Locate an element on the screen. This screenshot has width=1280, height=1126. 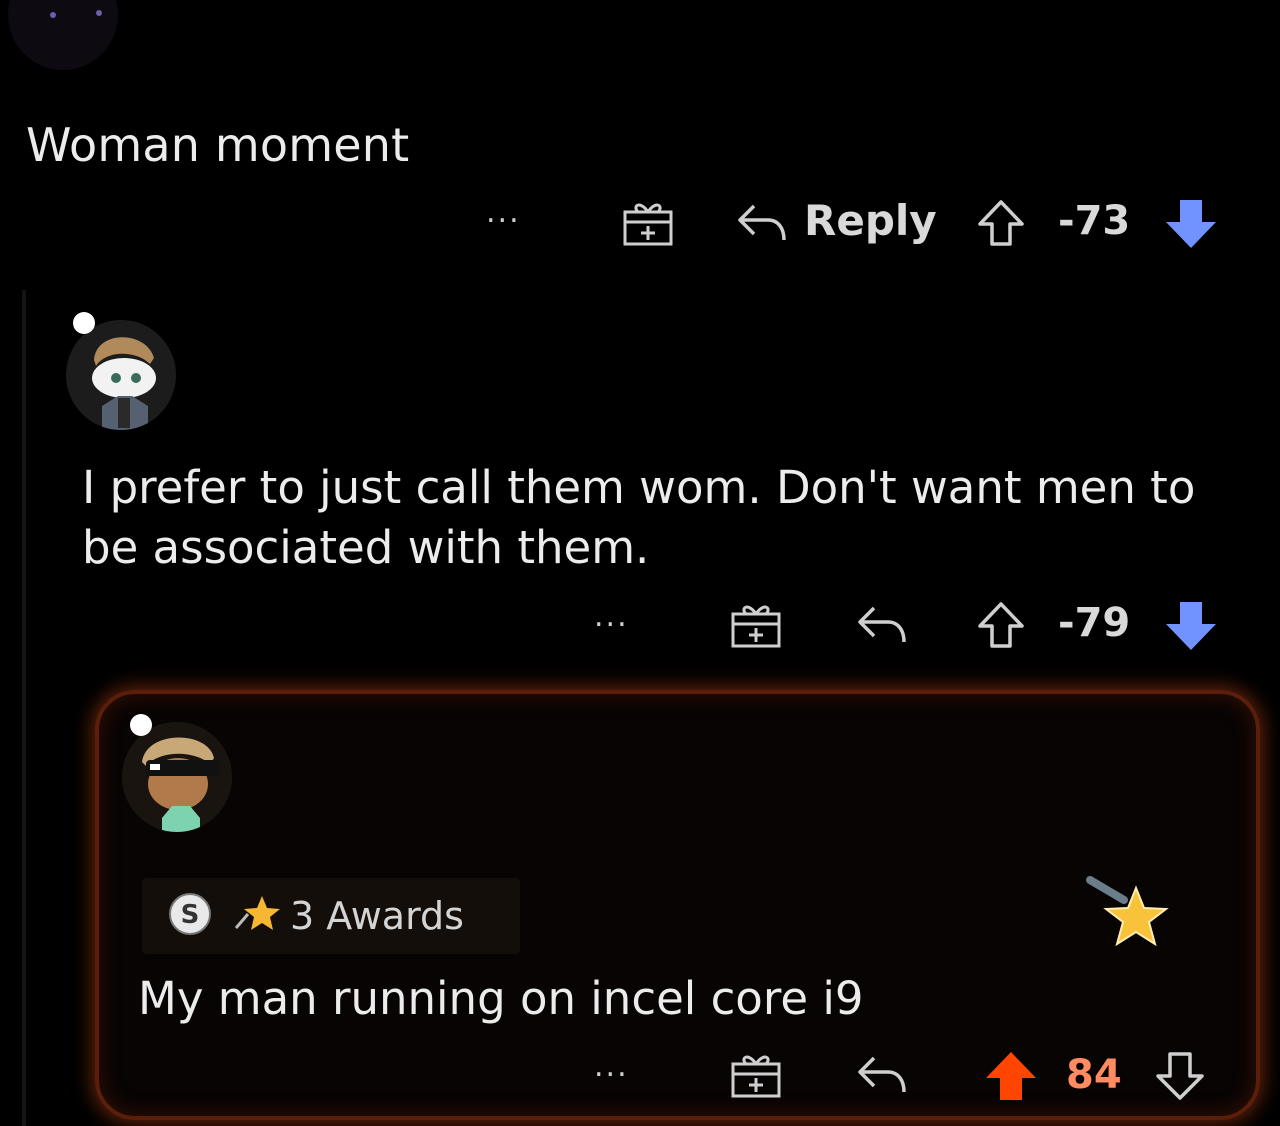
score: -73 is located at coordinates (1094, 221).